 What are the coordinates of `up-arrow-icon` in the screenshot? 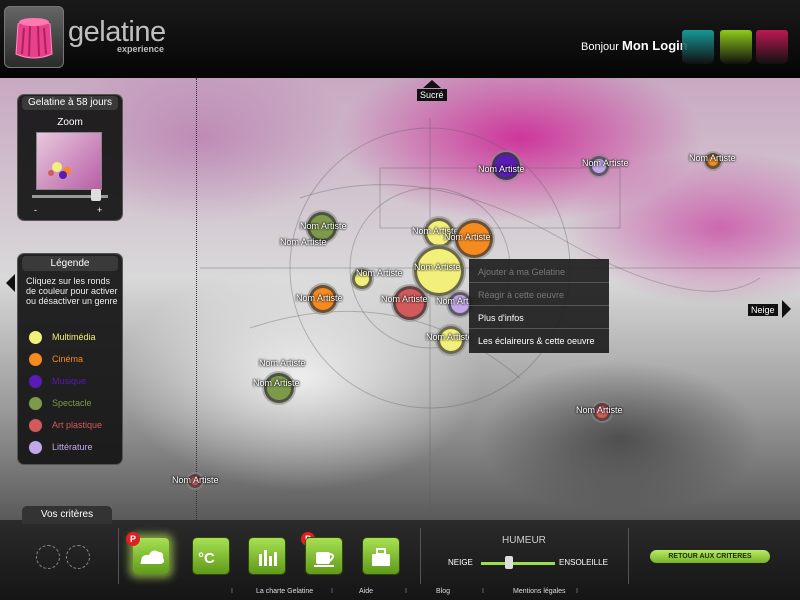 It's located at (432, 84).